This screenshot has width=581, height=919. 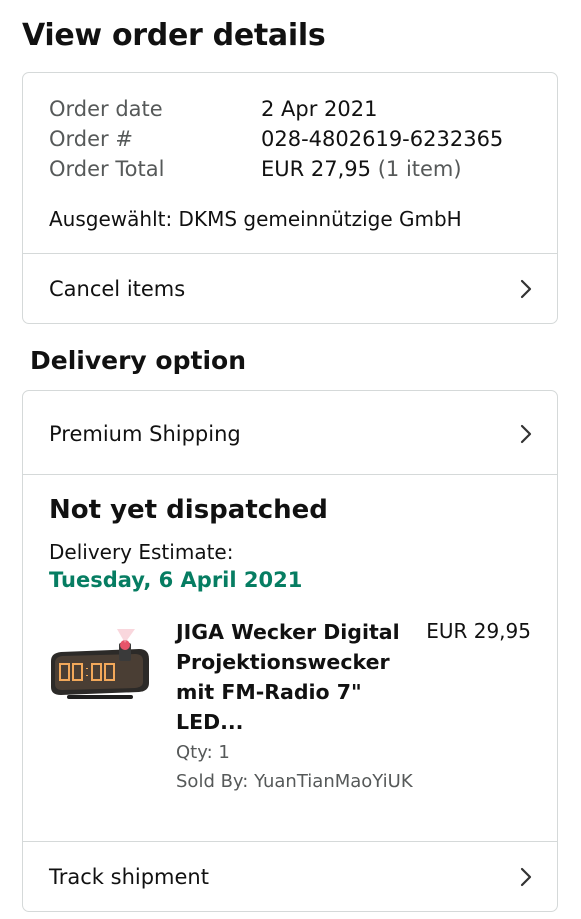 I want to click on delivery-section-title: Delivery option, so click(x=138, y=360).